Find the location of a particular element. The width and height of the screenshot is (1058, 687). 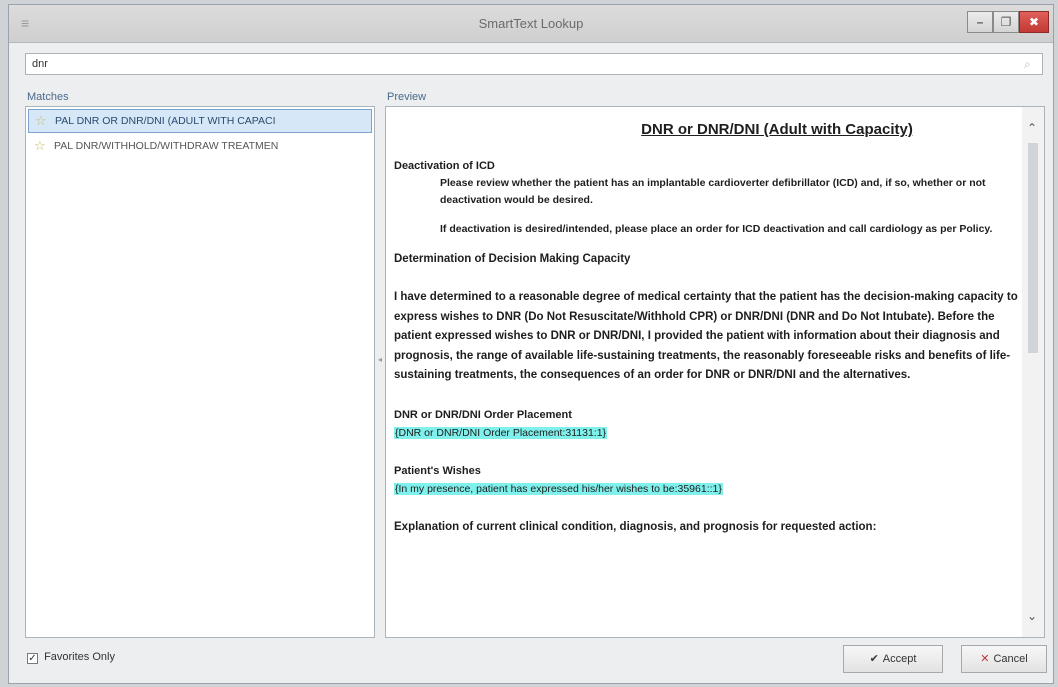

checkbox-icon: ✓ is located at coordinates (32, 658).